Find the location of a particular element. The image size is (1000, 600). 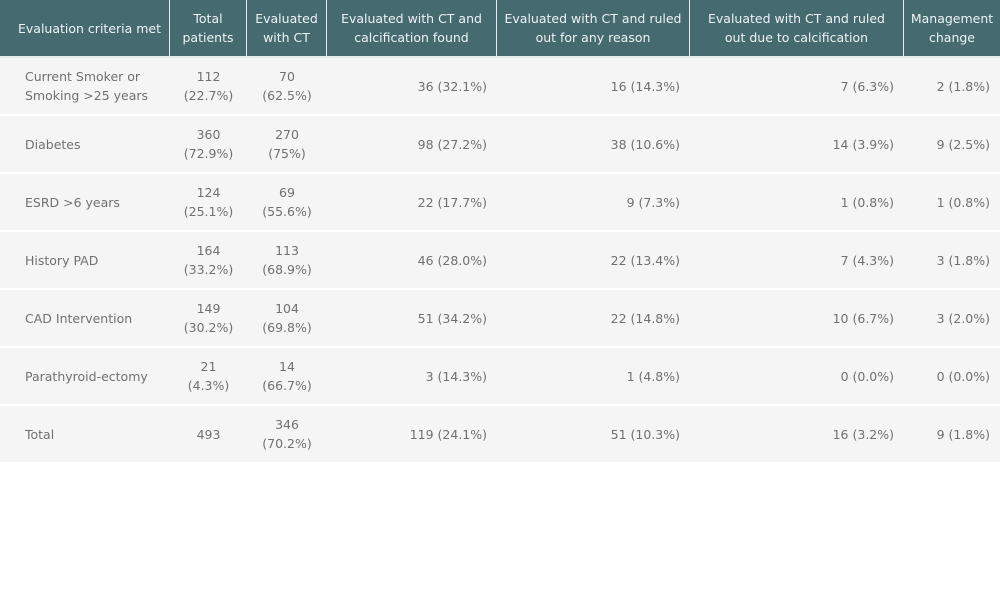

cell-evaluated-with-ct: 346 (70.2%) is located at coordinates (287, 435).